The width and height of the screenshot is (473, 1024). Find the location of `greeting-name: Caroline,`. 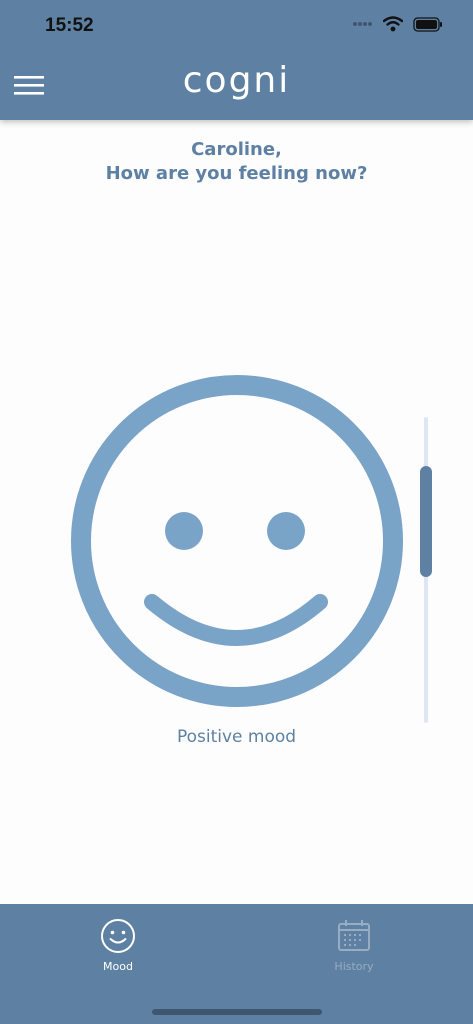

greeting-name: Caroline, is located at coordinates (236, 149).